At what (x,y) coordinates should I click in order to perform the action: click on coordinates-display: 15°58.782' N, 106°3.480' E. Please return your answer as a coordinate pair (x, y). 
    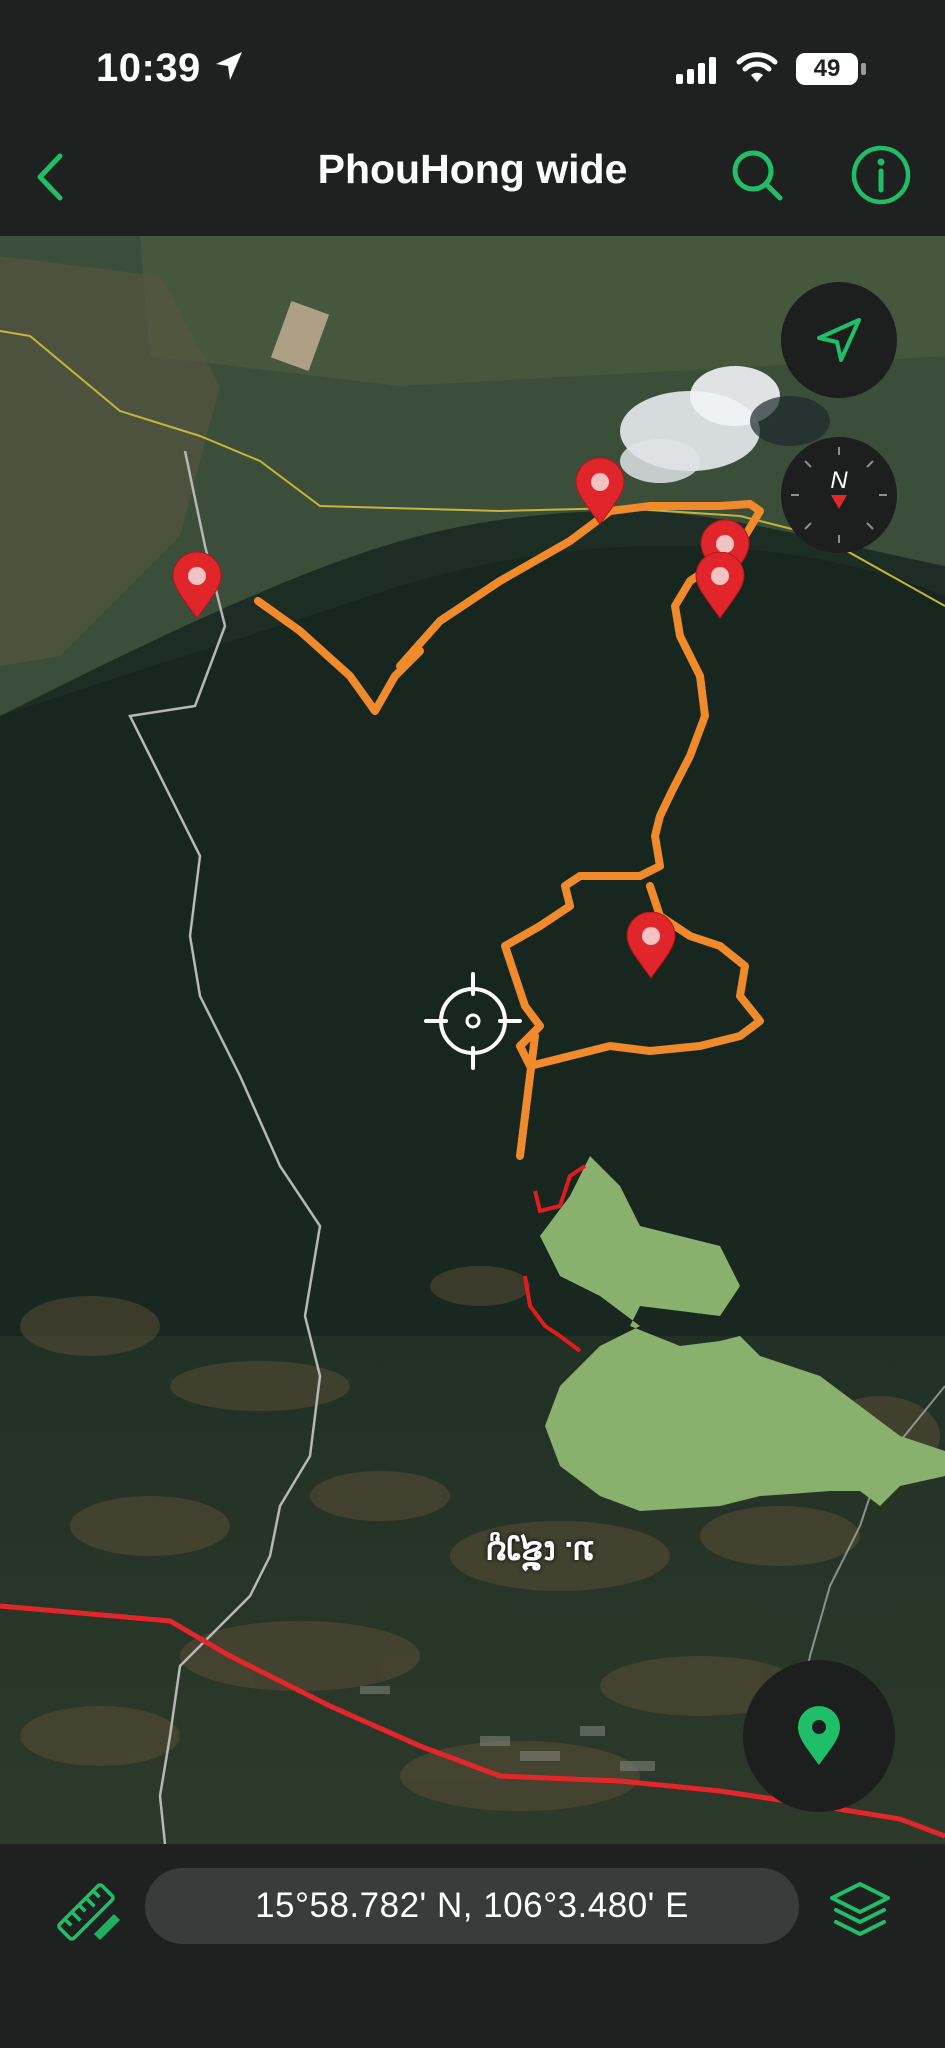
    Looking at the image, I should click on (472, 1906).